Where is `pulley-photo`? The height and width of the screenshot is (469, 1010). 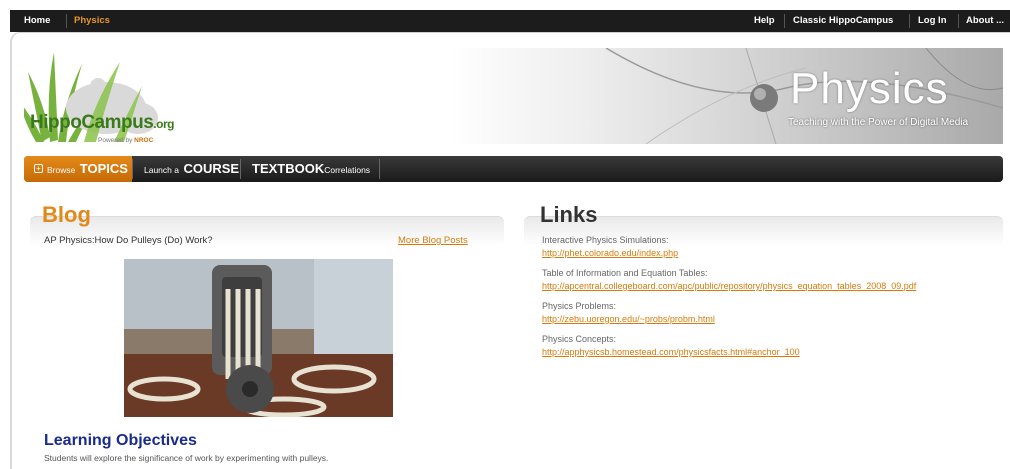
pulley-photo is located at coordinates (258, 338).